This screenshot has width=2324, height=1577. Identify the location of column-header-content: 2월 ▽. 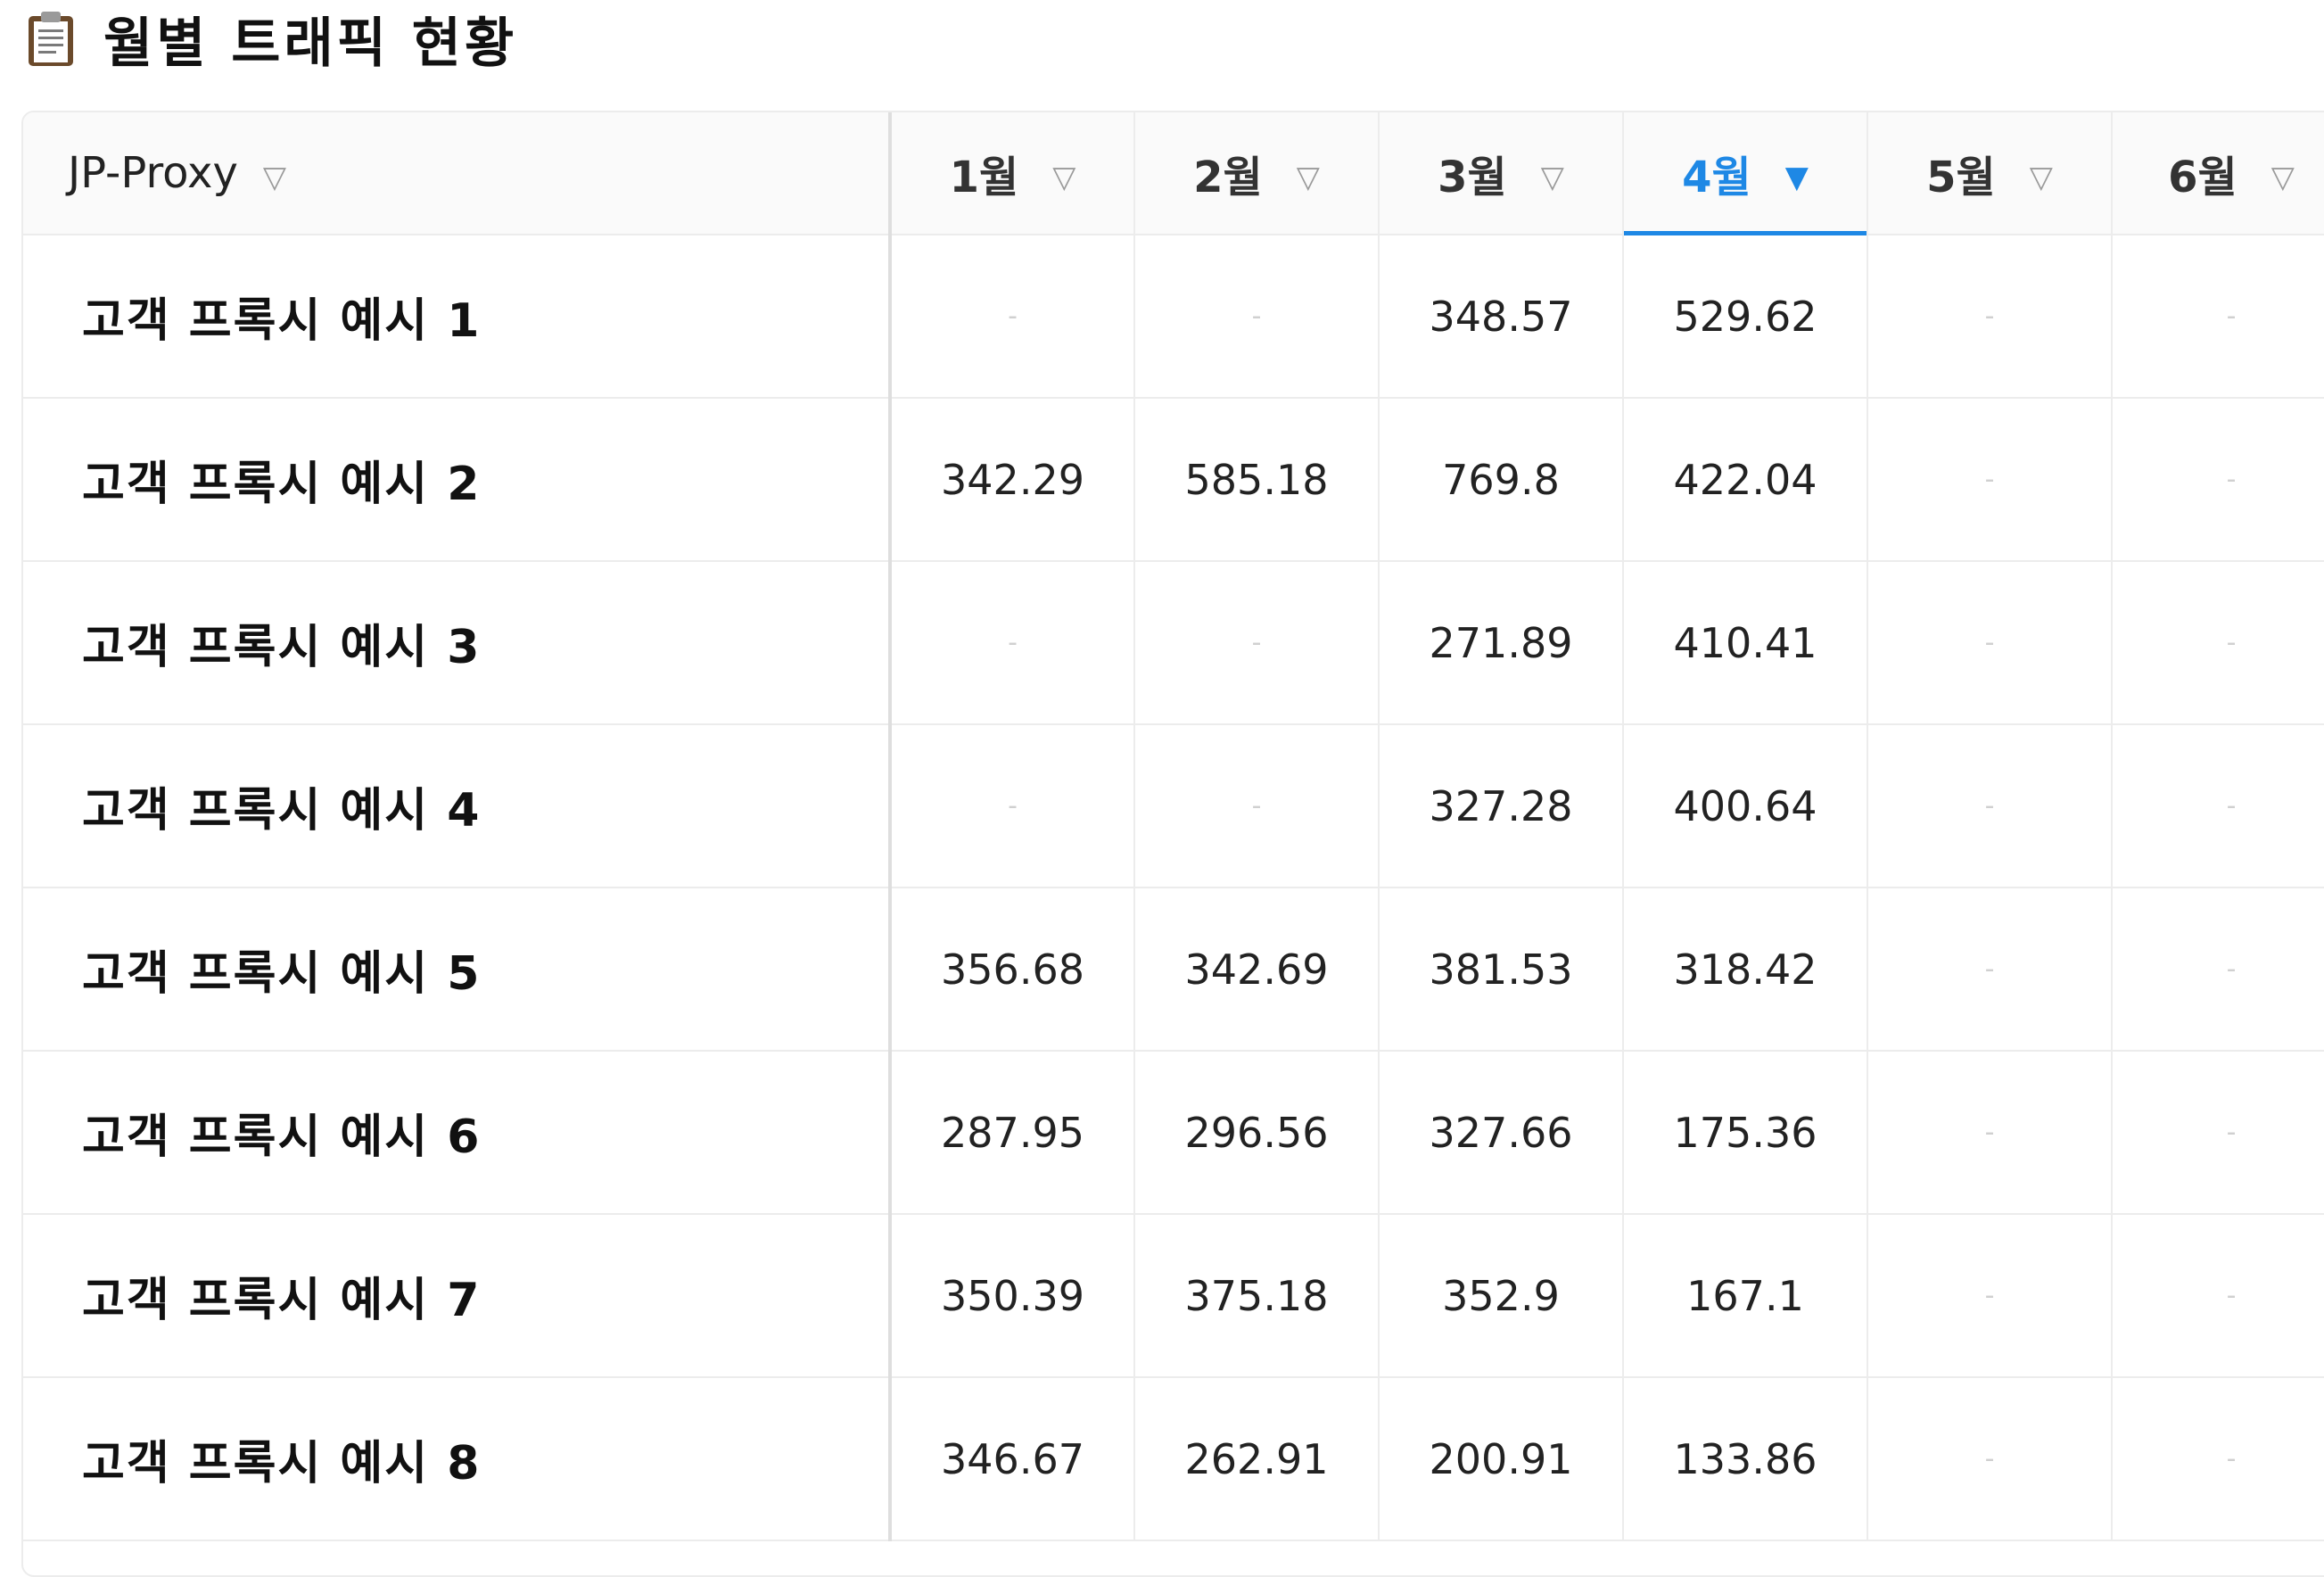
(1256, 173).